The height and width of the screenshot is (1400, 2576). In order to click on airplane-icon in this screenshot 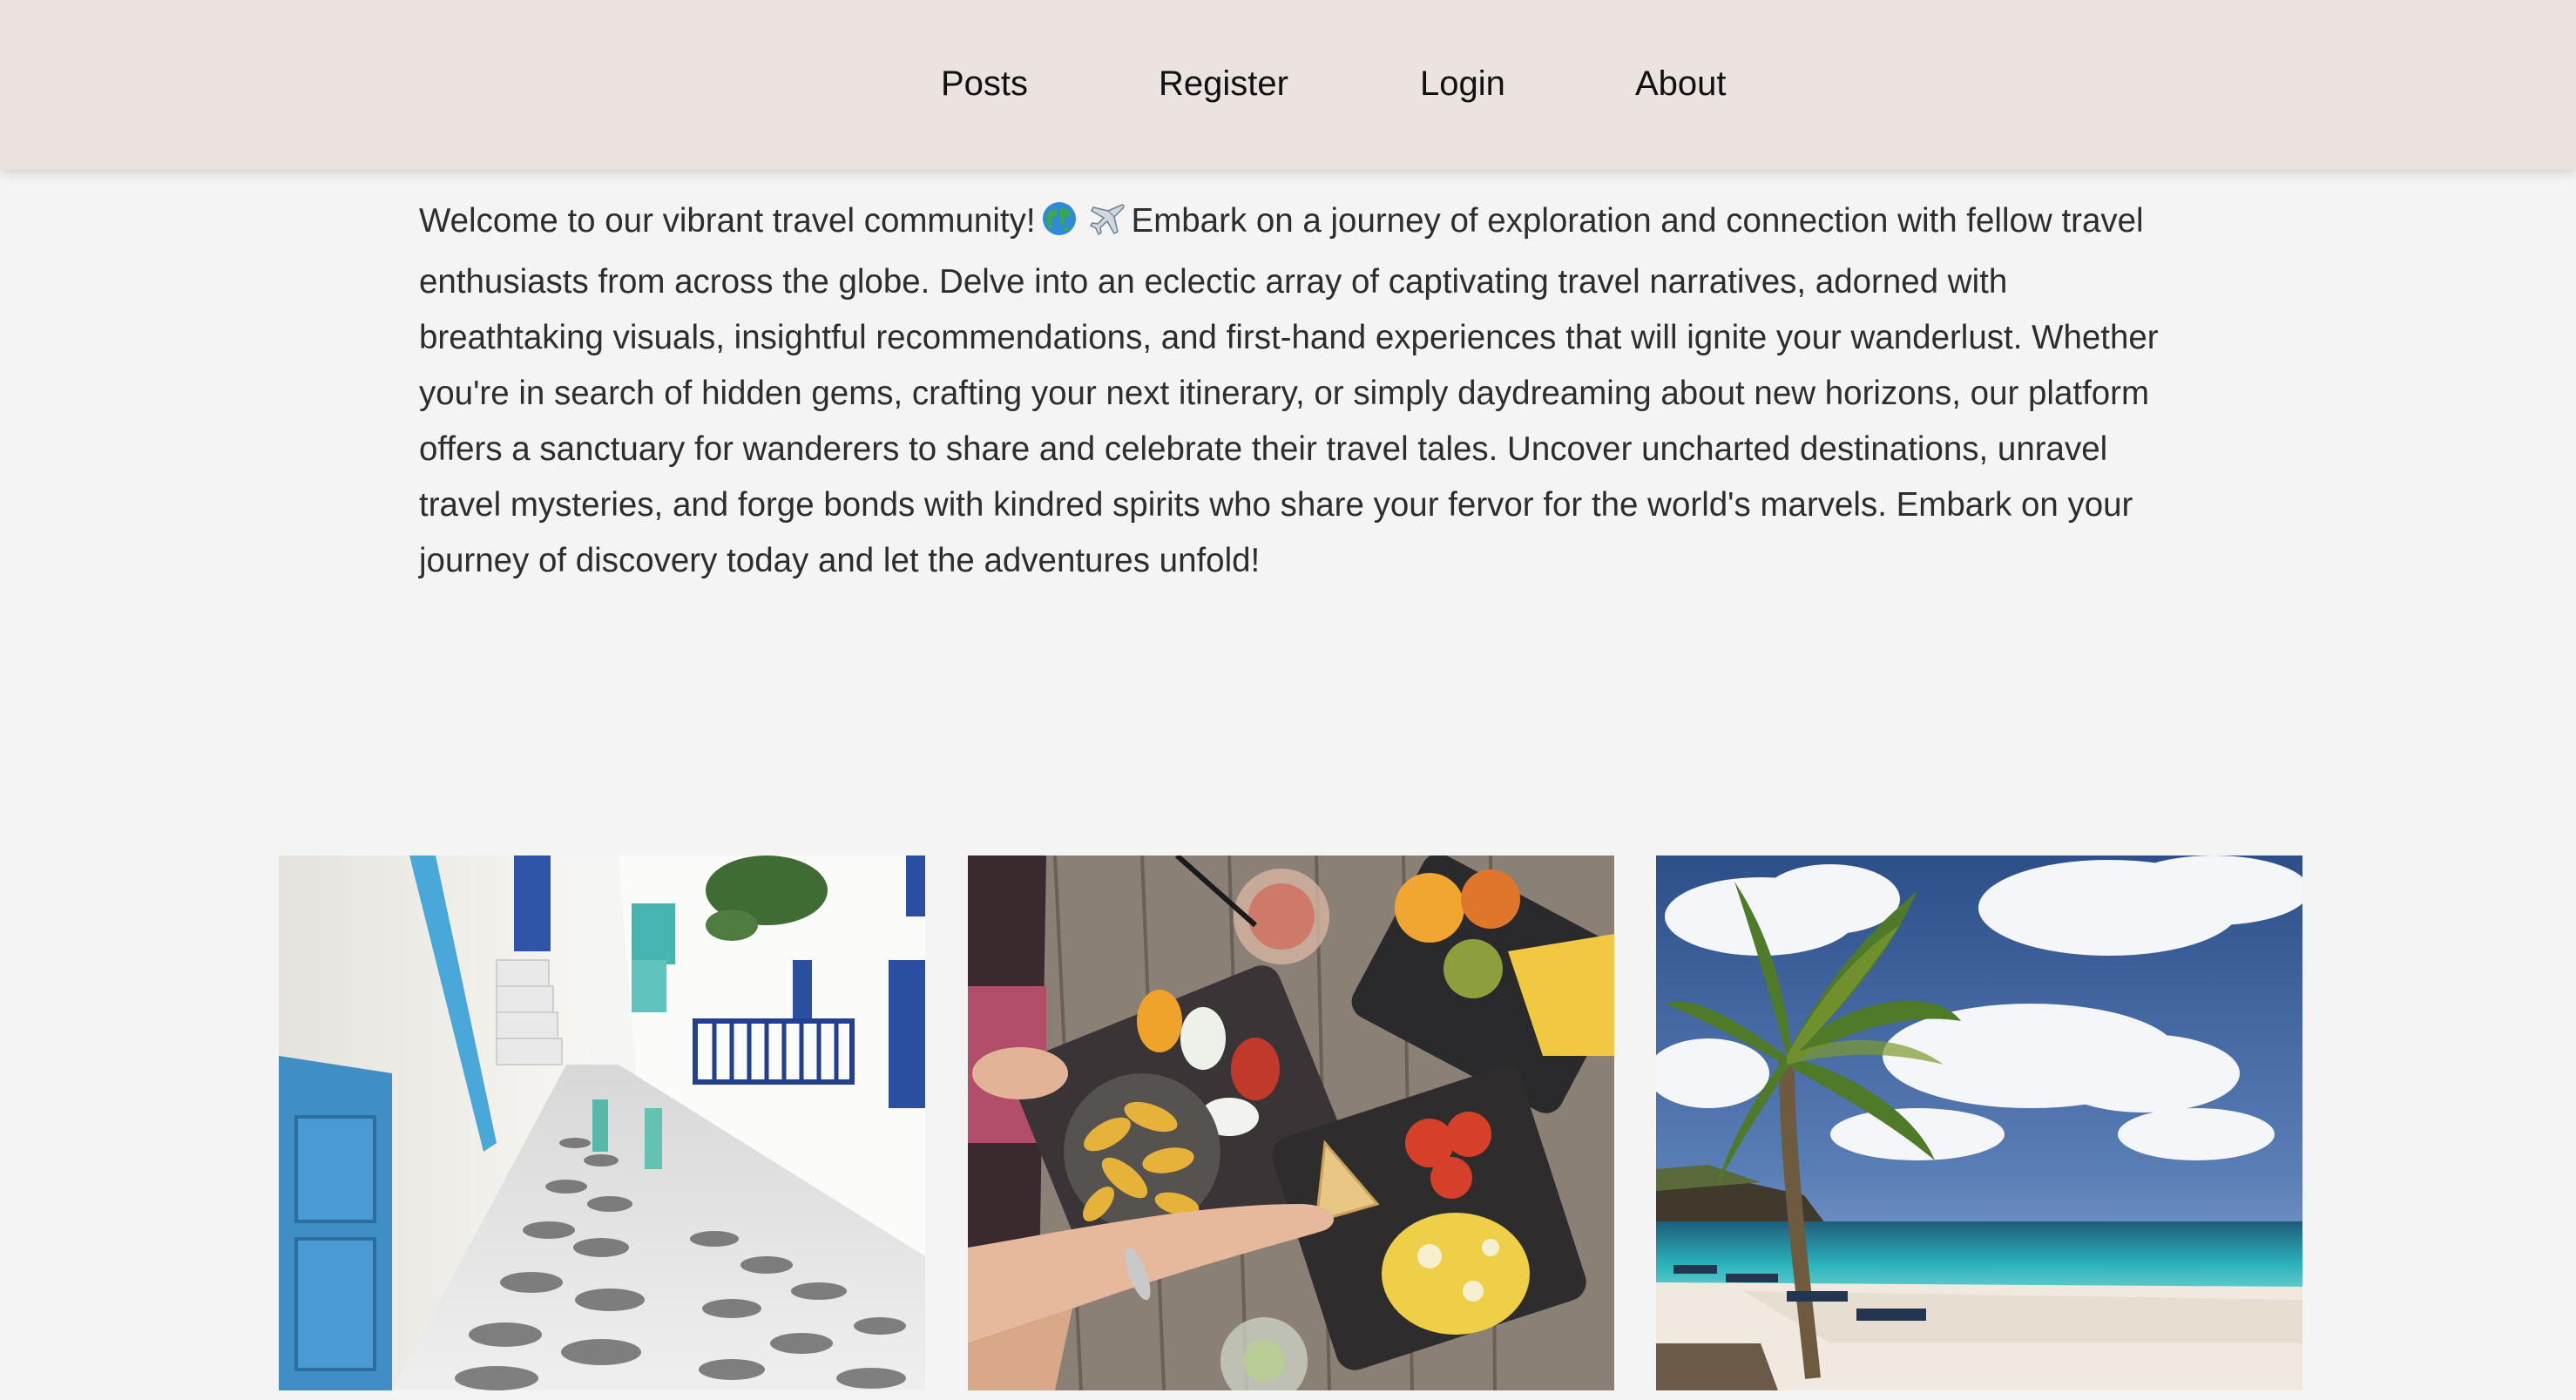, I will do `click(1107, 227)`.